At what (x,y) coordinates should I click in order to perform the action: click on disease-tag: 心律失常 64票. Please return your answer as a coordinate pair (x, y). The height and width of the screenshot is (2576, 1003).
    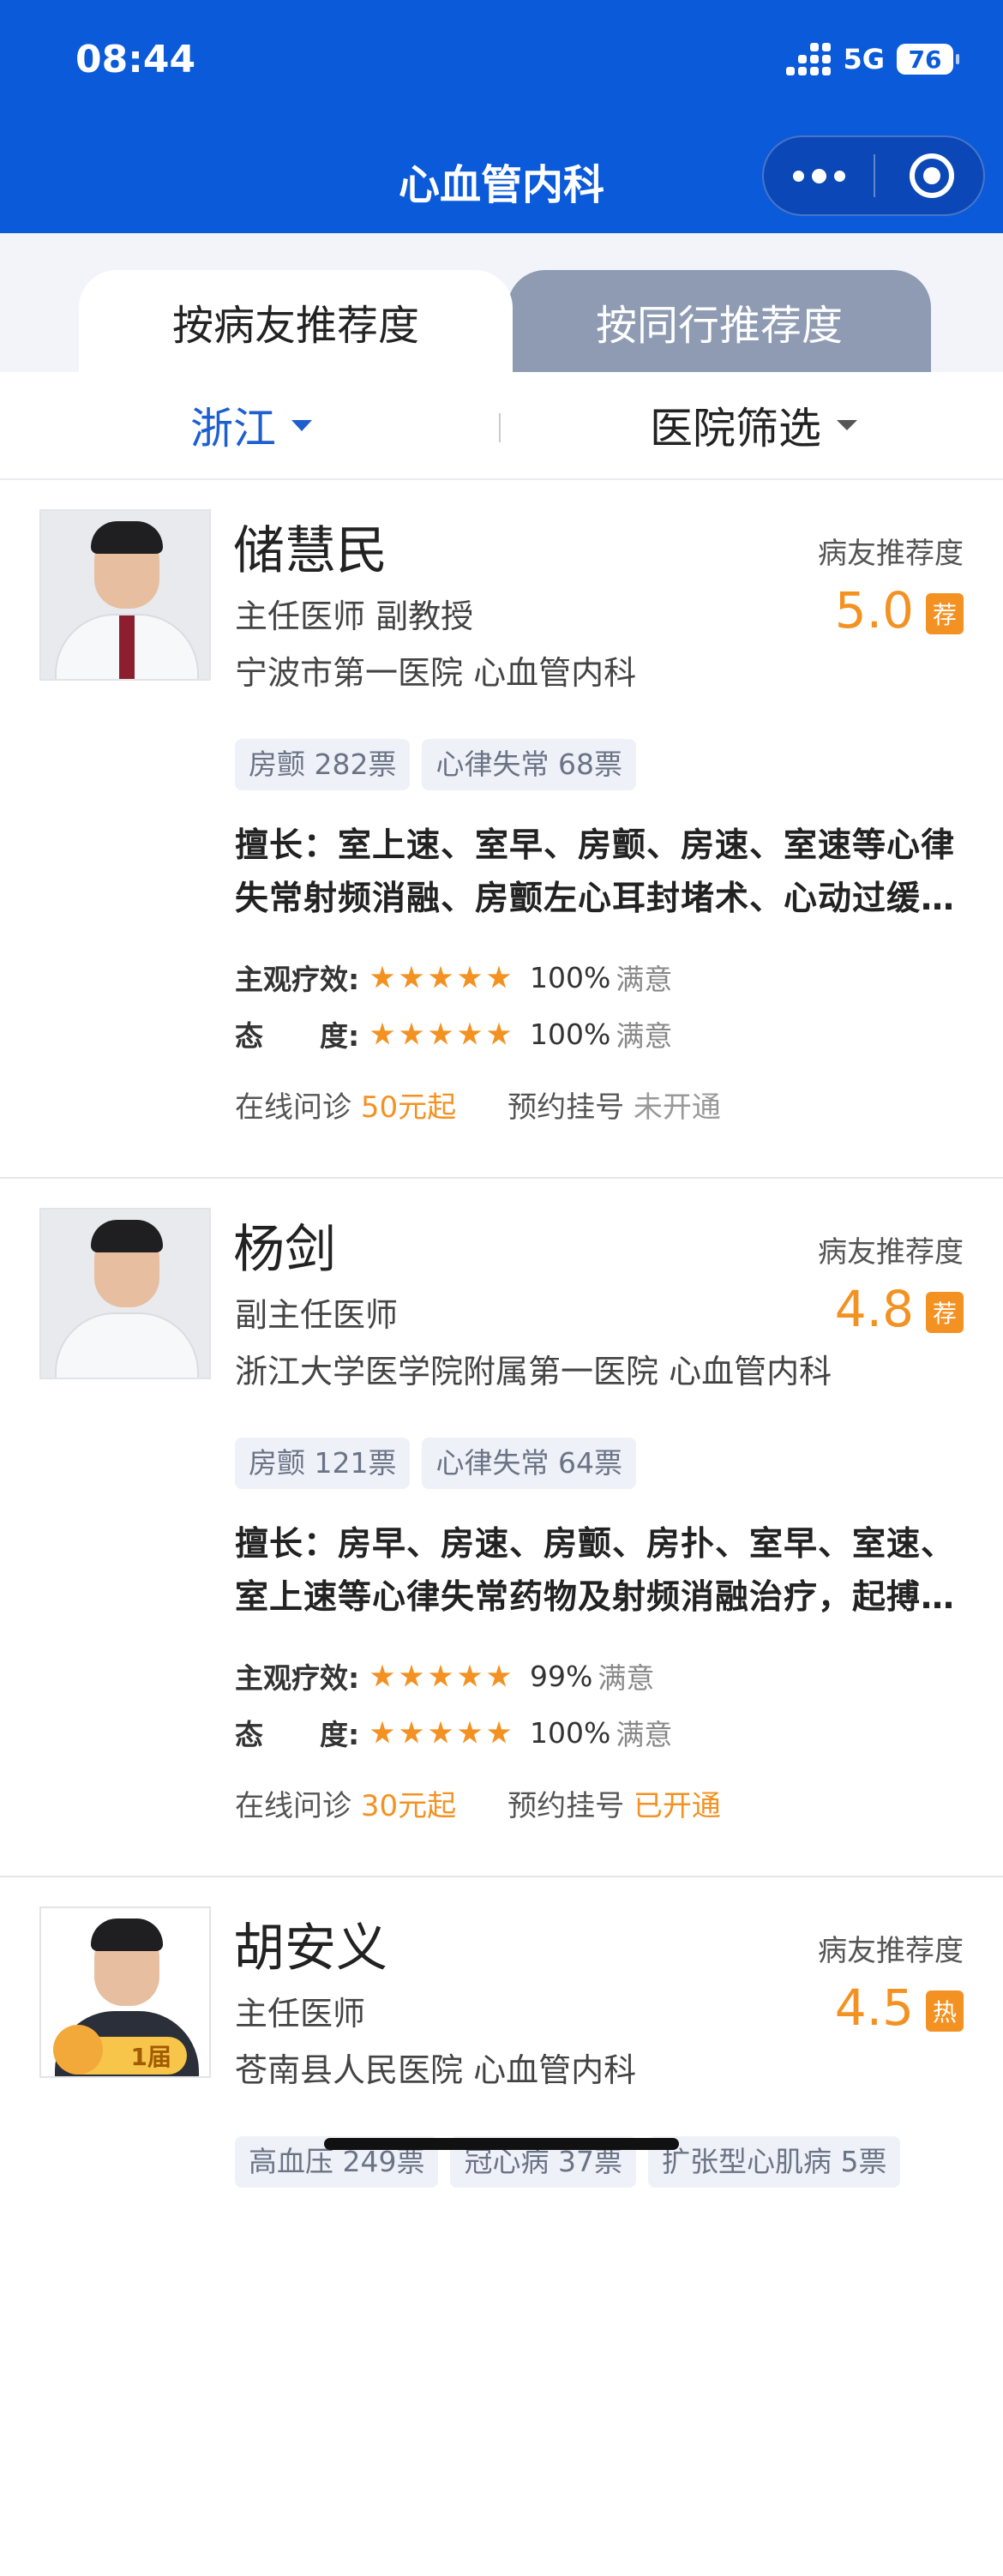
    Looking at the image, I should click on (529, 1463).